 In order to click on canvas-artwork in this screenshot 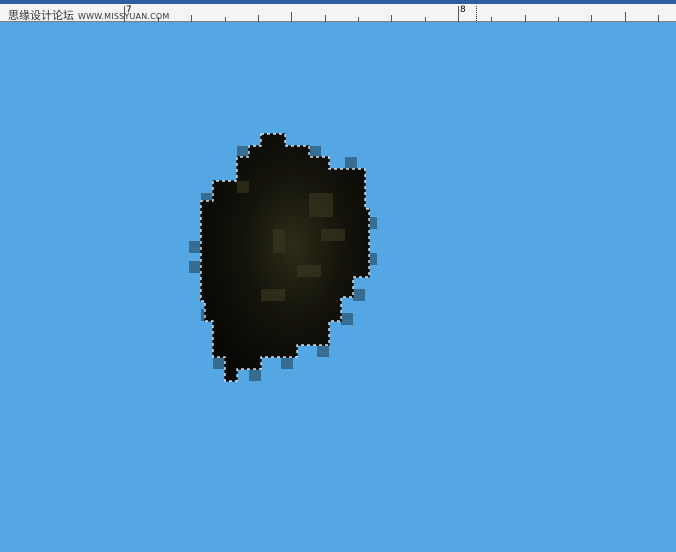, I will do `click(283, 257)`.